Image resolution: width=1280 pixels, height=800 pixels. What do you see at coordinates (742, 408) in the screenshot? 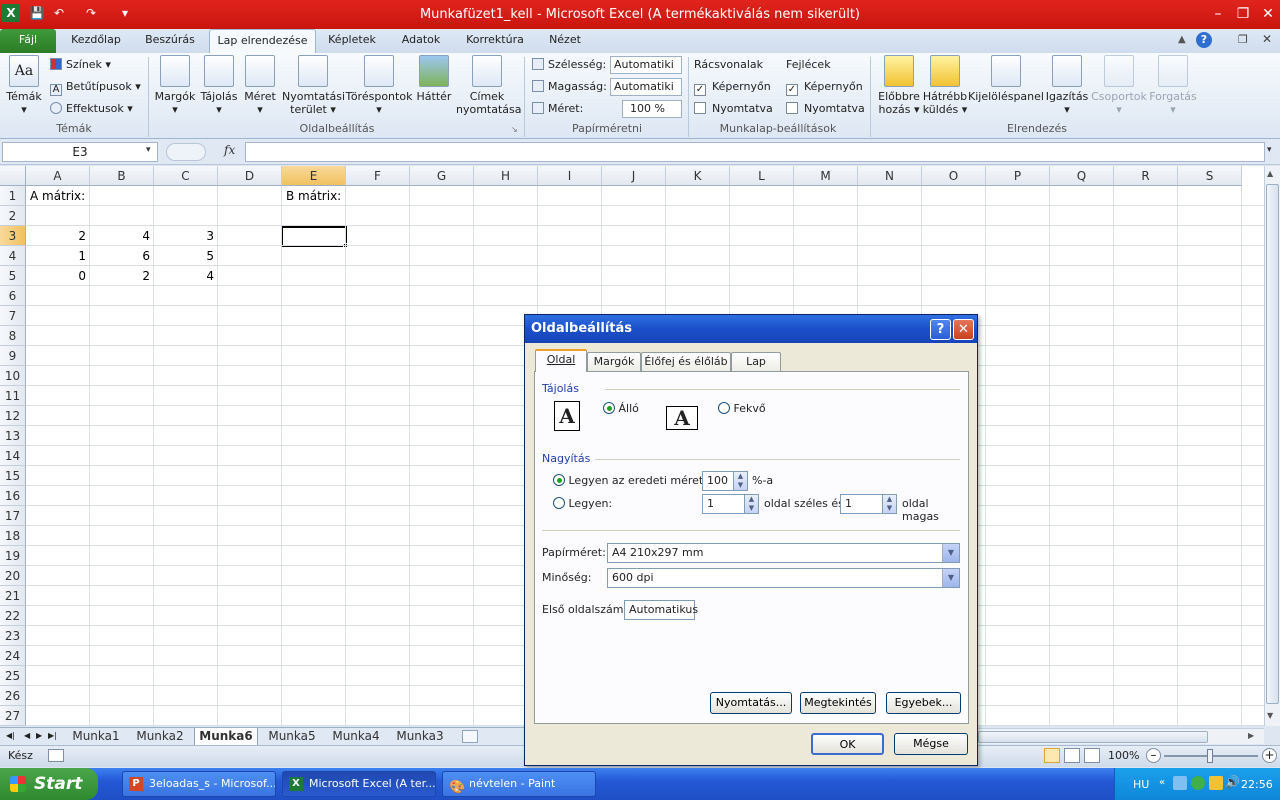
I see `landscape-radio: Fekvő` at bounding box center [742, 408].